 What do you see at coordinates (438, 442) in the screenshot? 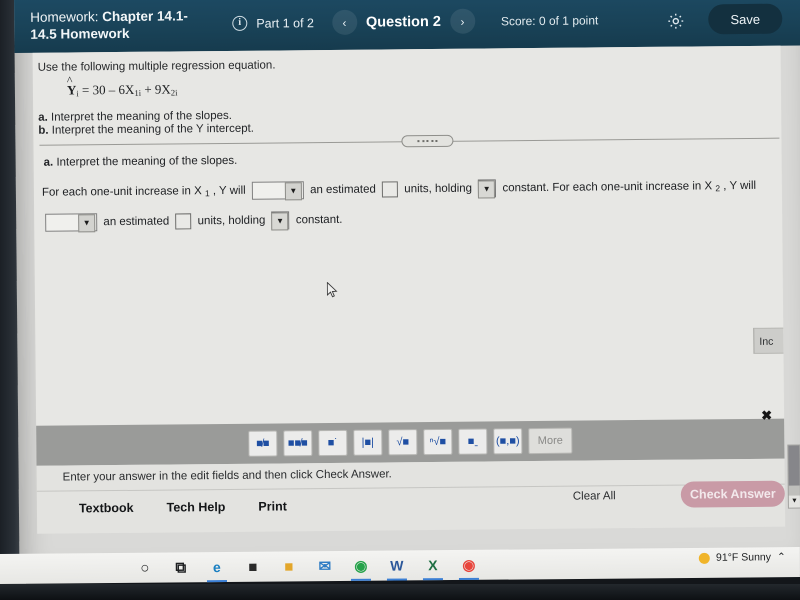
I see `nth-root-button: ⁿ√■` at bounding box center [438, 442].